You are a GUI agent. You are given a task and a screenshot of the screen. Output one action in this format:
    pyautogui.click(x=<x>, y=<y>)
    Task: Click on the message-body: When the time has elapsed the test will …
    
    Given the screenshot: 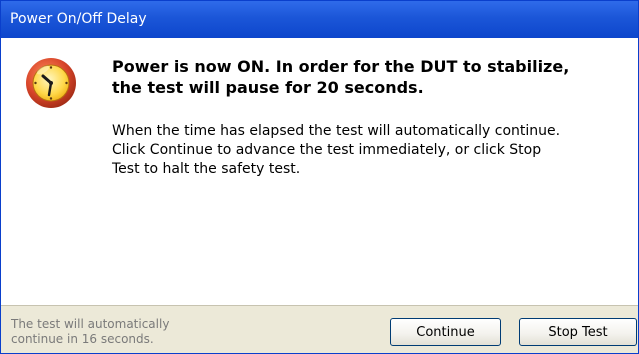 What is the action you would take?
    pyautogui.click(x=336, y=150)
    